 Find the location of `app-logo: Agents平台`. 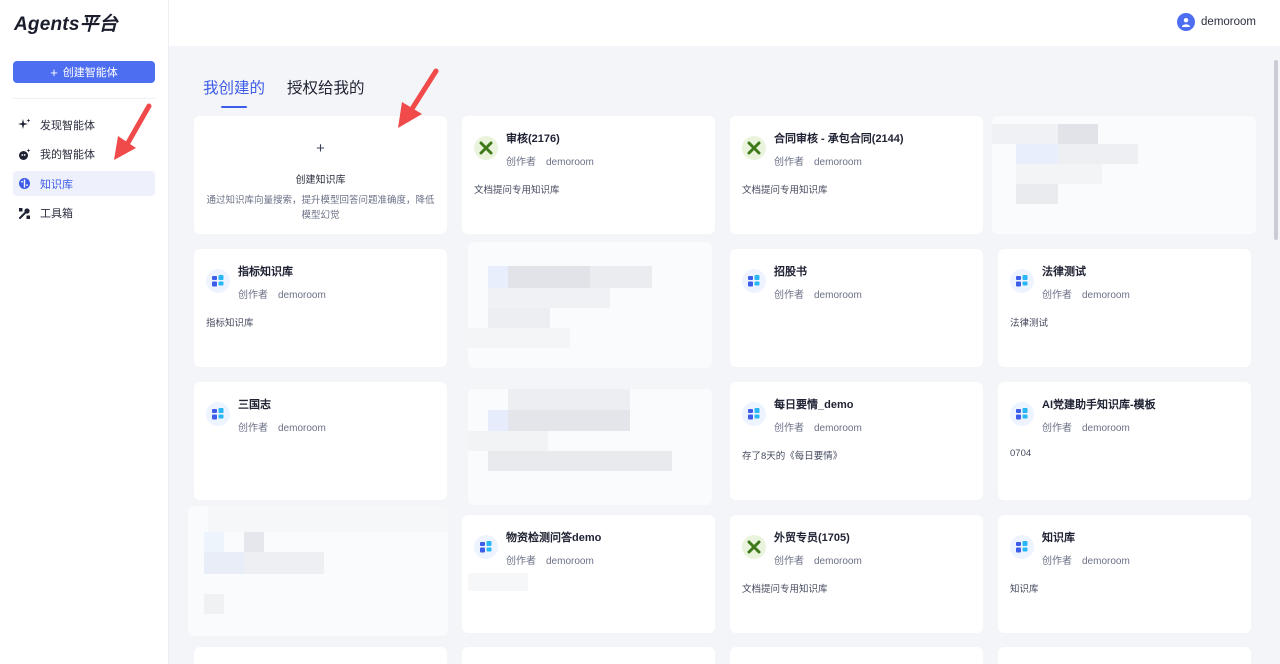

app-logo: Agents平台 is located at coordinates (66, 24).